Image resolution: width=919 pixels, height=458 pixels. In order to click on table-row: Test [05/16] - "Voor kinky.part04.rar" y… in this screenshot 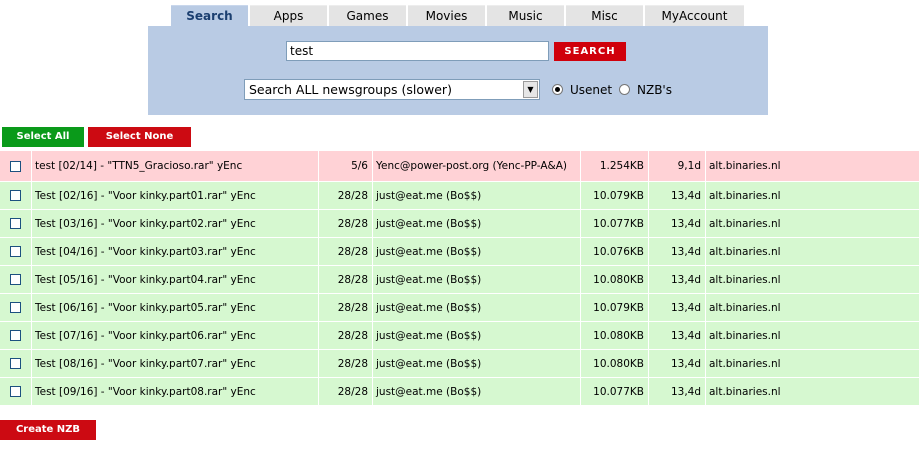, I will do `click(459, 280)`.